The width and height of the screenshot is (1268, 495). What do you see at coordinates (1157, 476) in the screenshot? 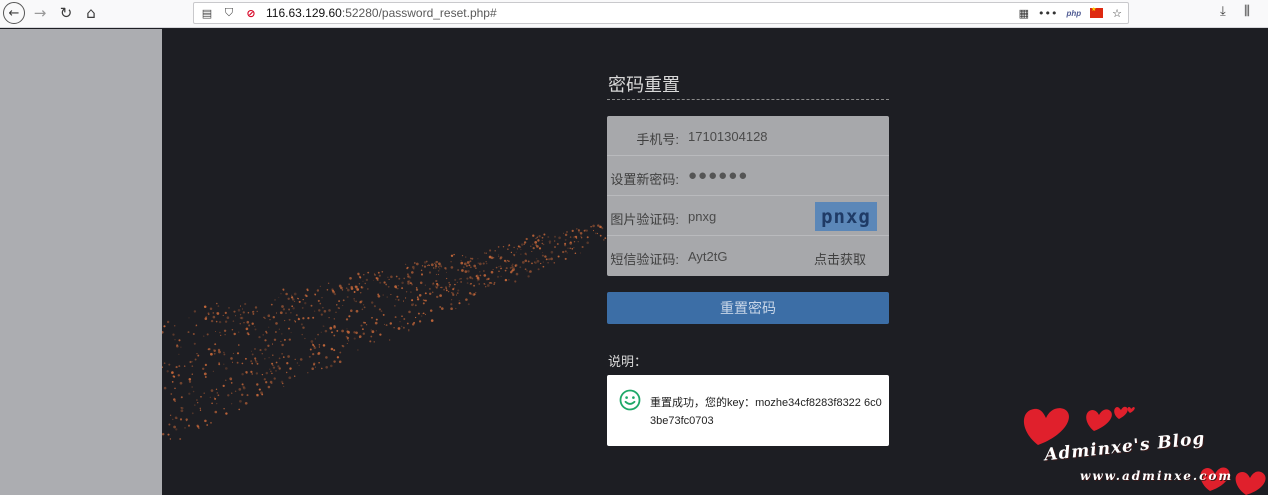
I see `watermark-url: www.adminxe.com` at bounding box center [1157, 476].